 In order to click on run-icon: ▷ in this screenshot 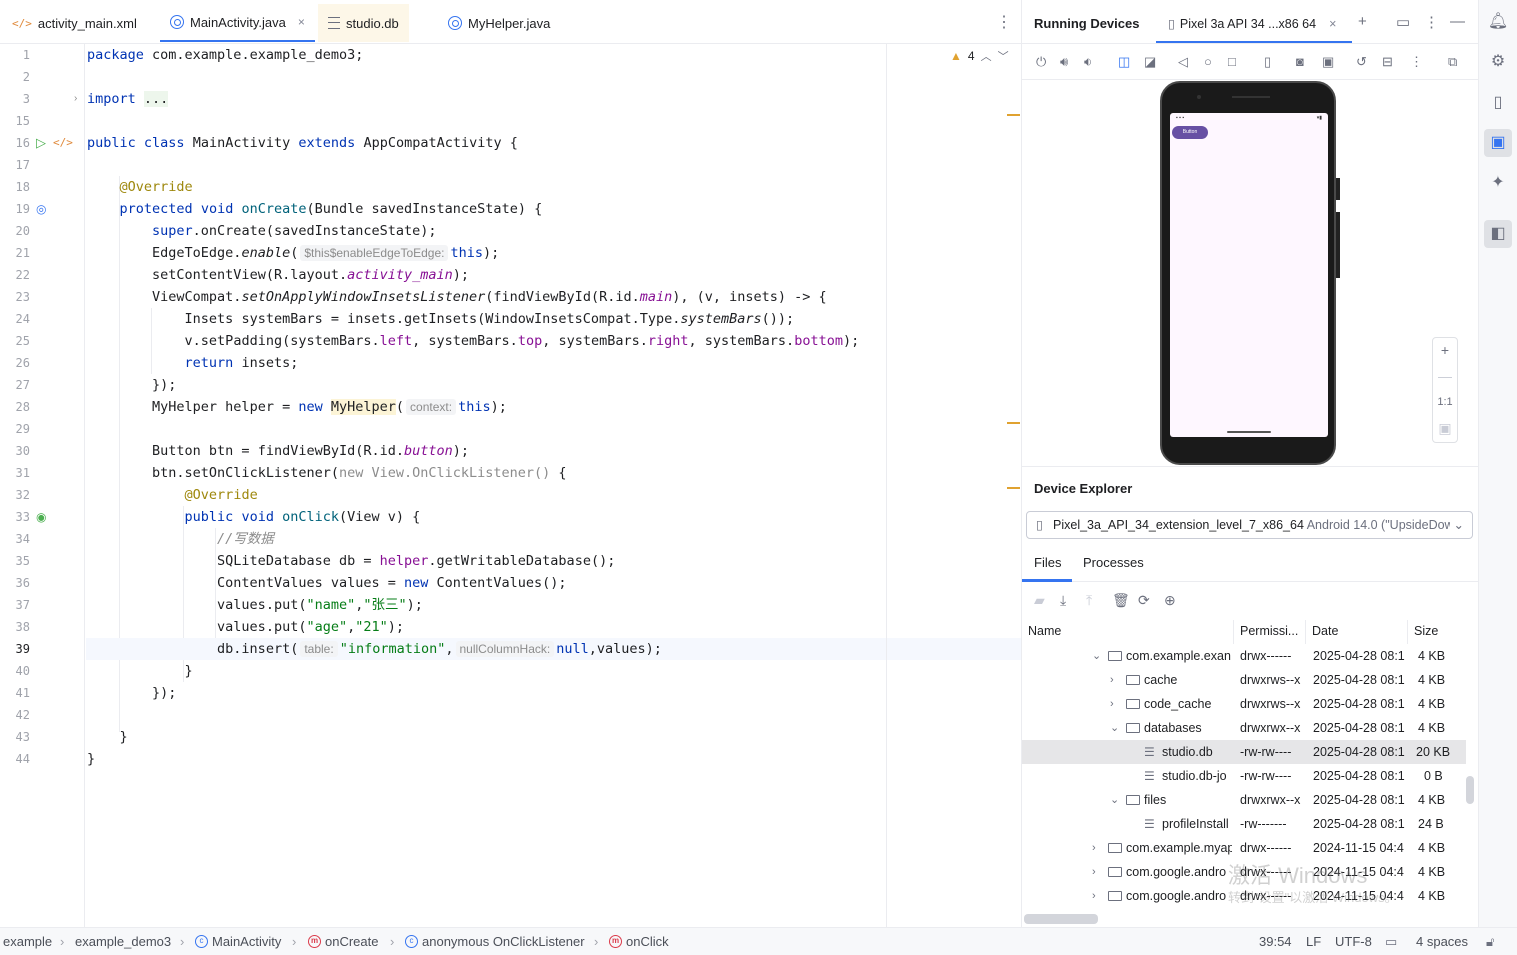, I will do `click(41, 143)`.